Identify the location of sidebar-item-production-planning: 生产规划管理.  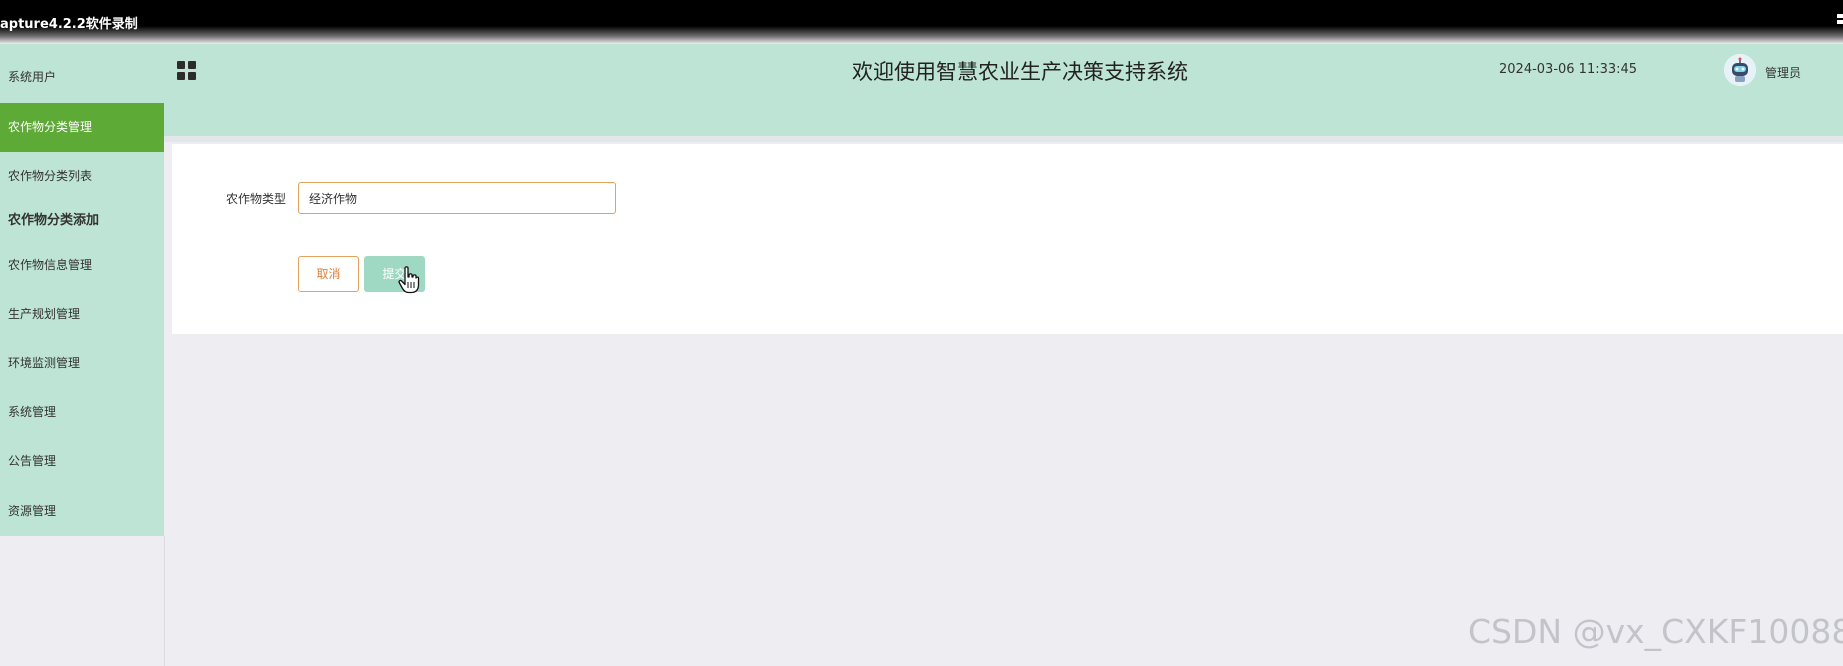
(82, 314).